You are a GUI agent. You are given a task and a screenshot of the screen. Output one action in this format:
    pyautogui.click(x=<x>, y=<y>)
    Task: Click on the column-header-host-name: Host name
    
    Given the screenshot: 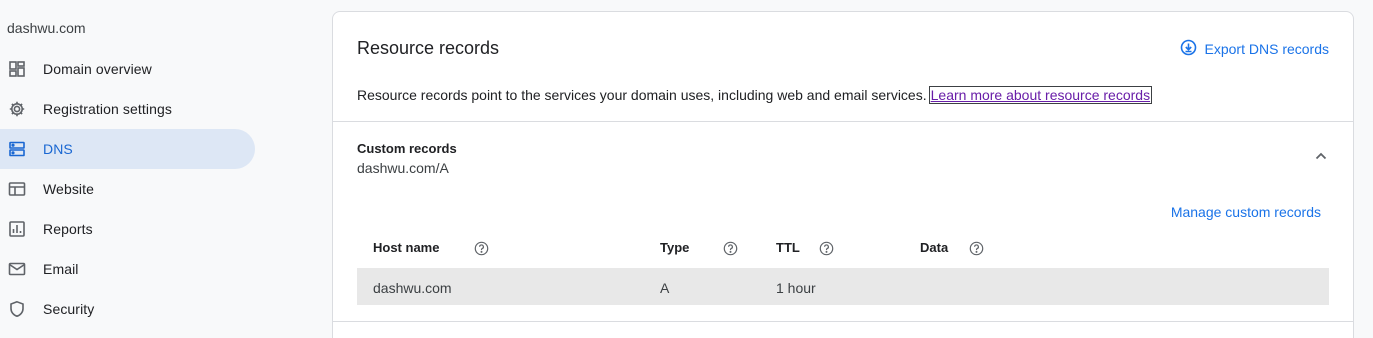 What is the action you would take?
    pyautogui.click(x=406, y=247)
    